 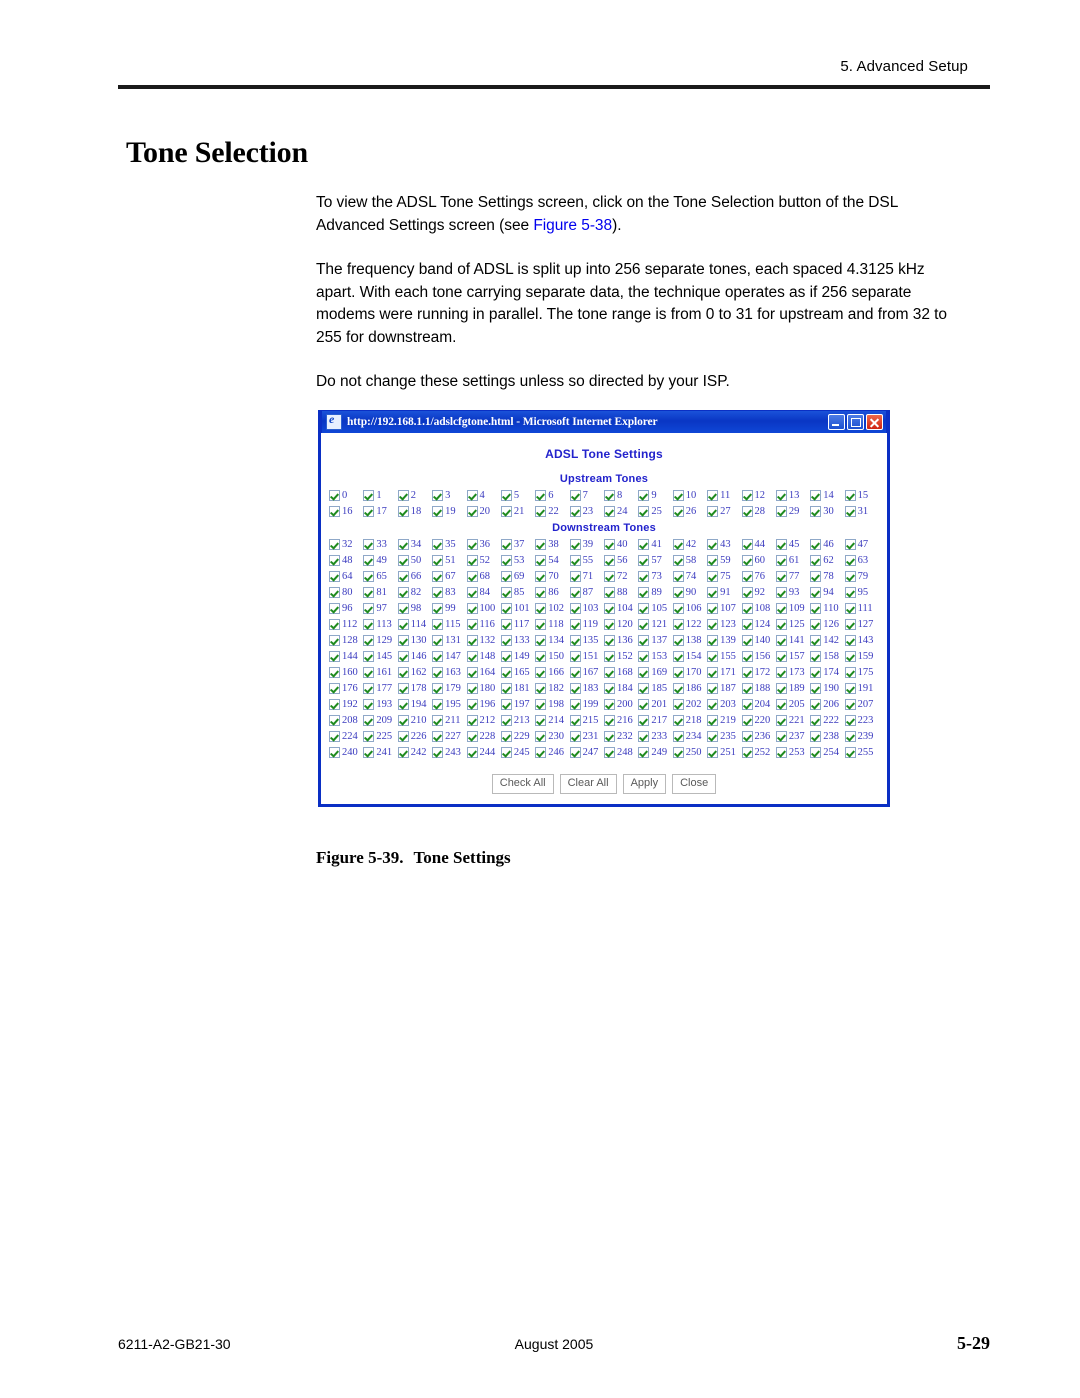 What do you see at coordinates (792, 640) in the screenshot?
I see `tone-checkbox-item: 141` at bounding box center [792, 640].